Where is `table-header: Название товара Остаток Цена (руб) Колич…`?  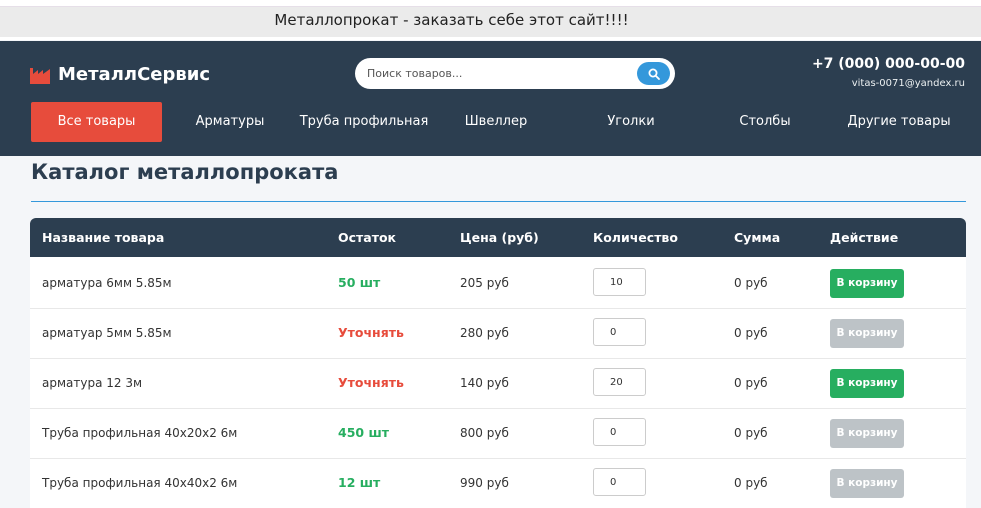
table-header: Название товара Остаток Цена (руб) Колич… is located at coordinates (498, 237).